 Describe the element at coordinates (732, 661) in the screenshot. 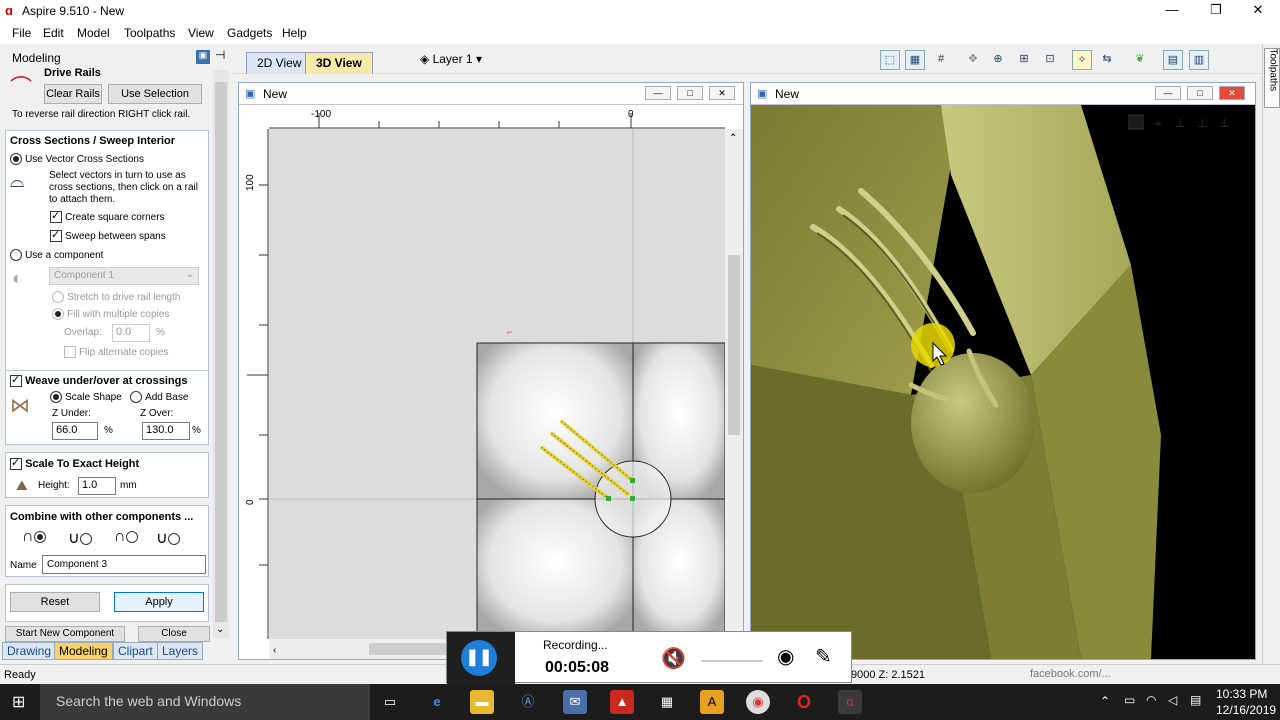

I see `volume-slider` at that location.